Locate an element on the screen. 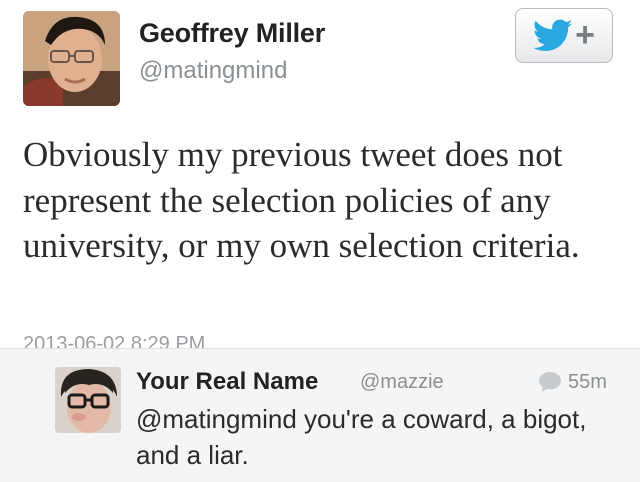  author-avatar-image is located at coordinates (71, 58).